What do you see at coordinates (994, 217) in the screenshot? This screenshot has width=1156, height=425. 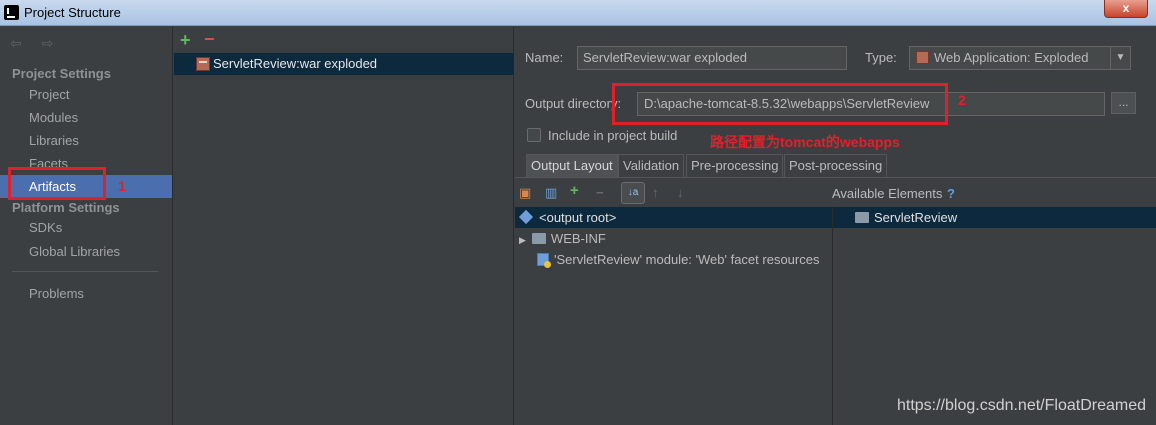 I see `available-row-servletreview: ServletReview` at bounding box center [994, 217].